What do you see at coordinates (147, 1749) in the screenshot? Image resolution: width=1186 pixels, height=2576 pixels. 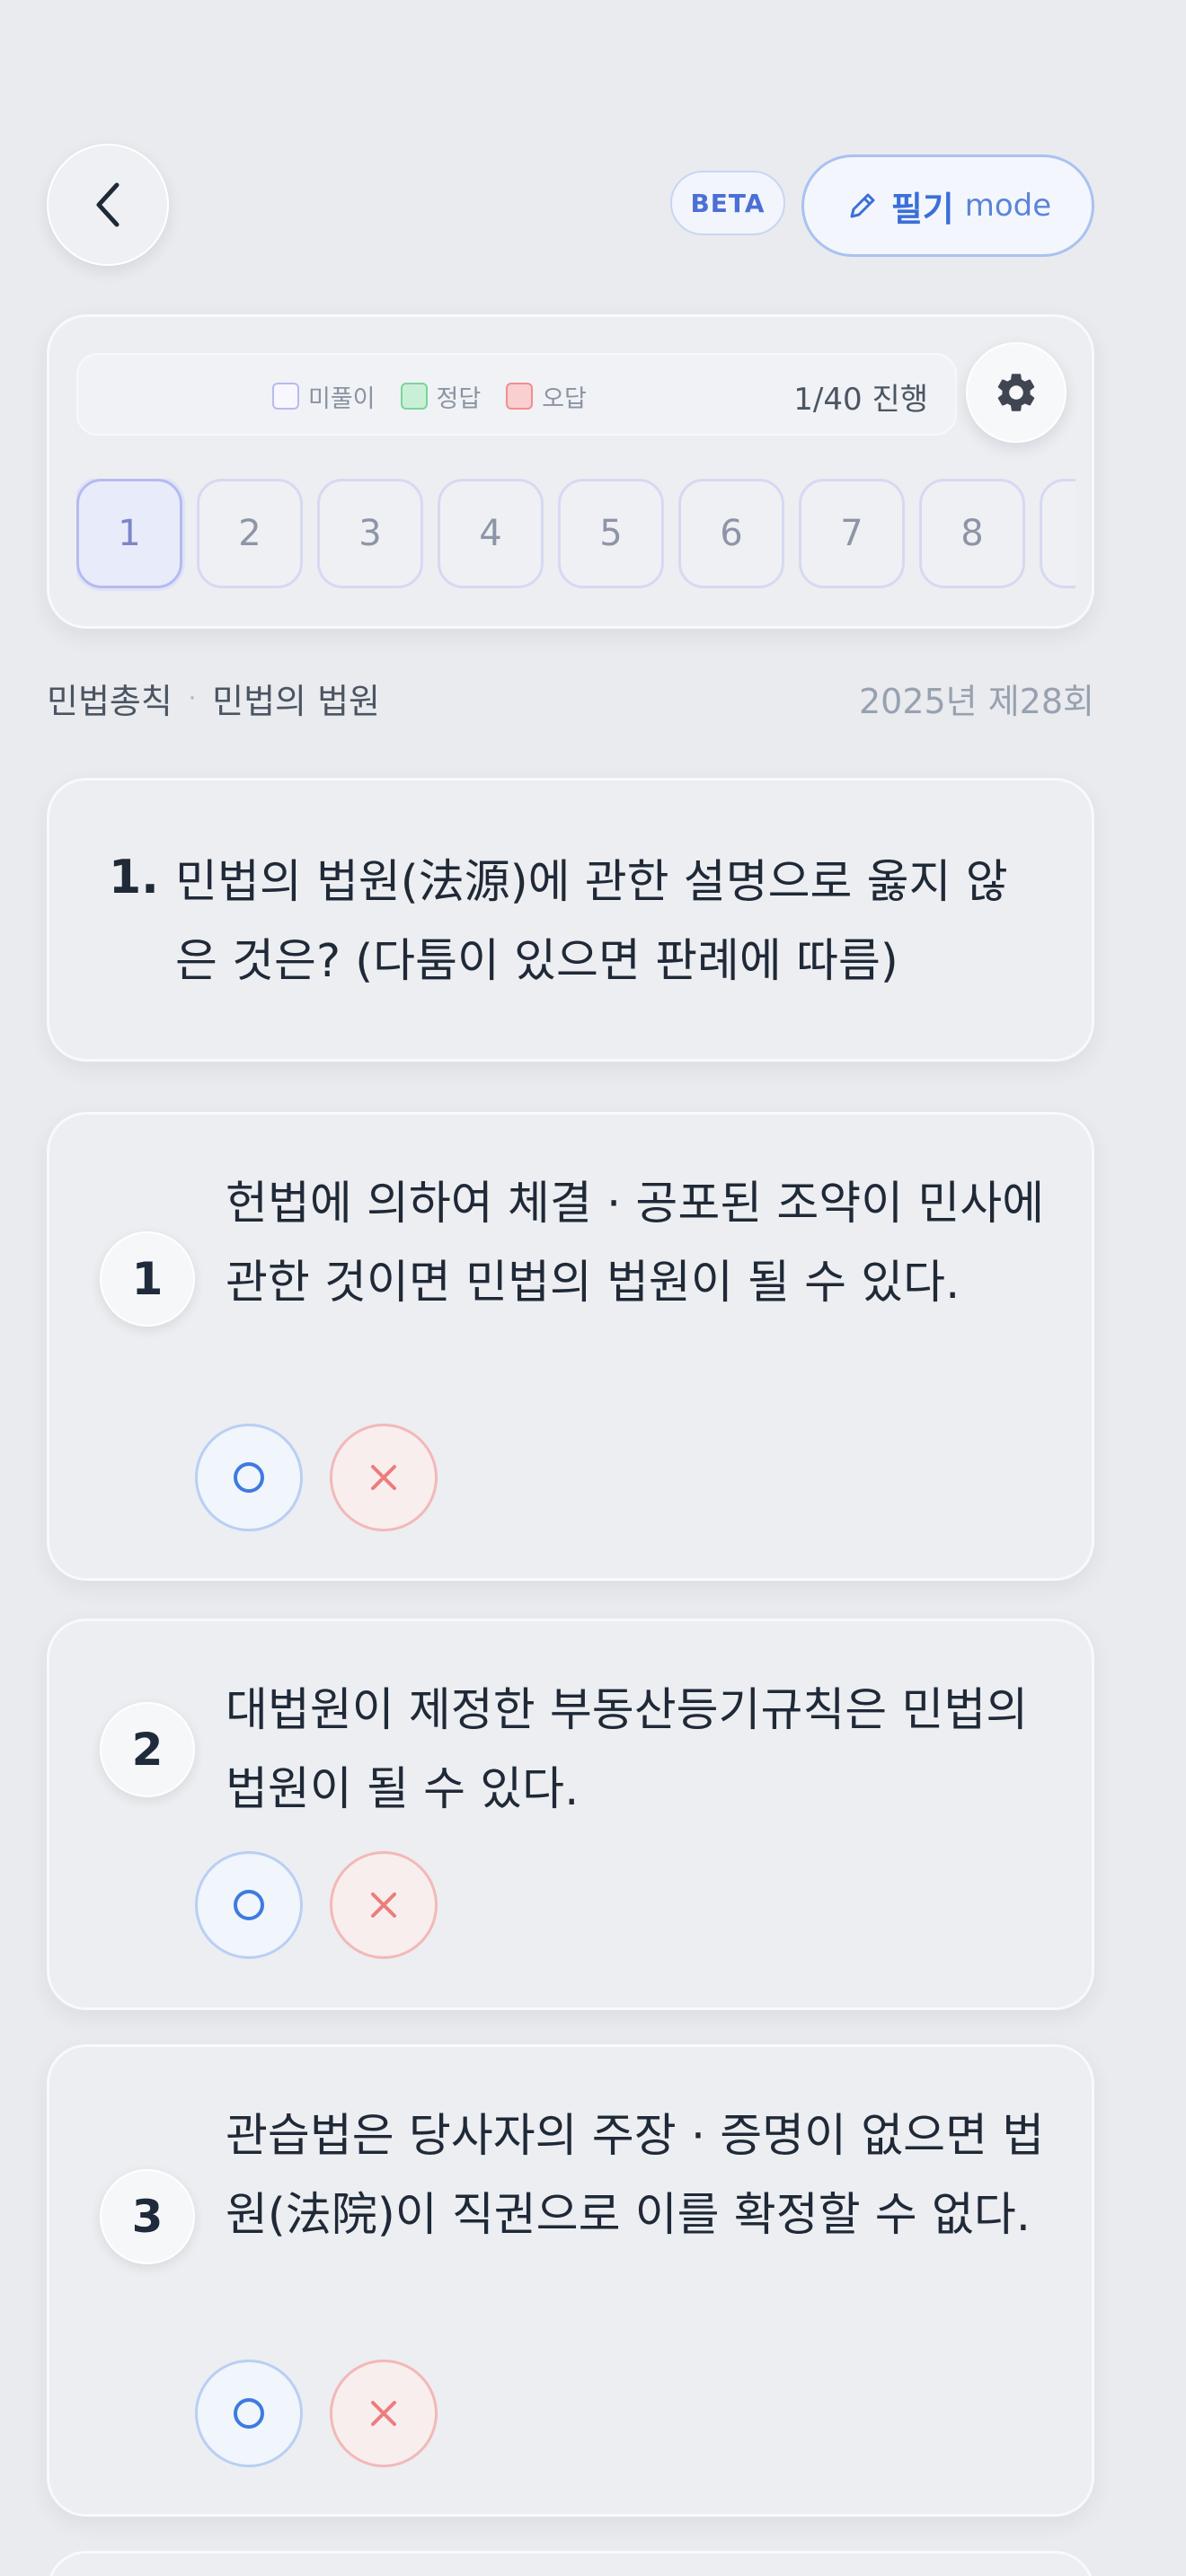 I see `choice-number: 2` at bounding box center [147, 1749].